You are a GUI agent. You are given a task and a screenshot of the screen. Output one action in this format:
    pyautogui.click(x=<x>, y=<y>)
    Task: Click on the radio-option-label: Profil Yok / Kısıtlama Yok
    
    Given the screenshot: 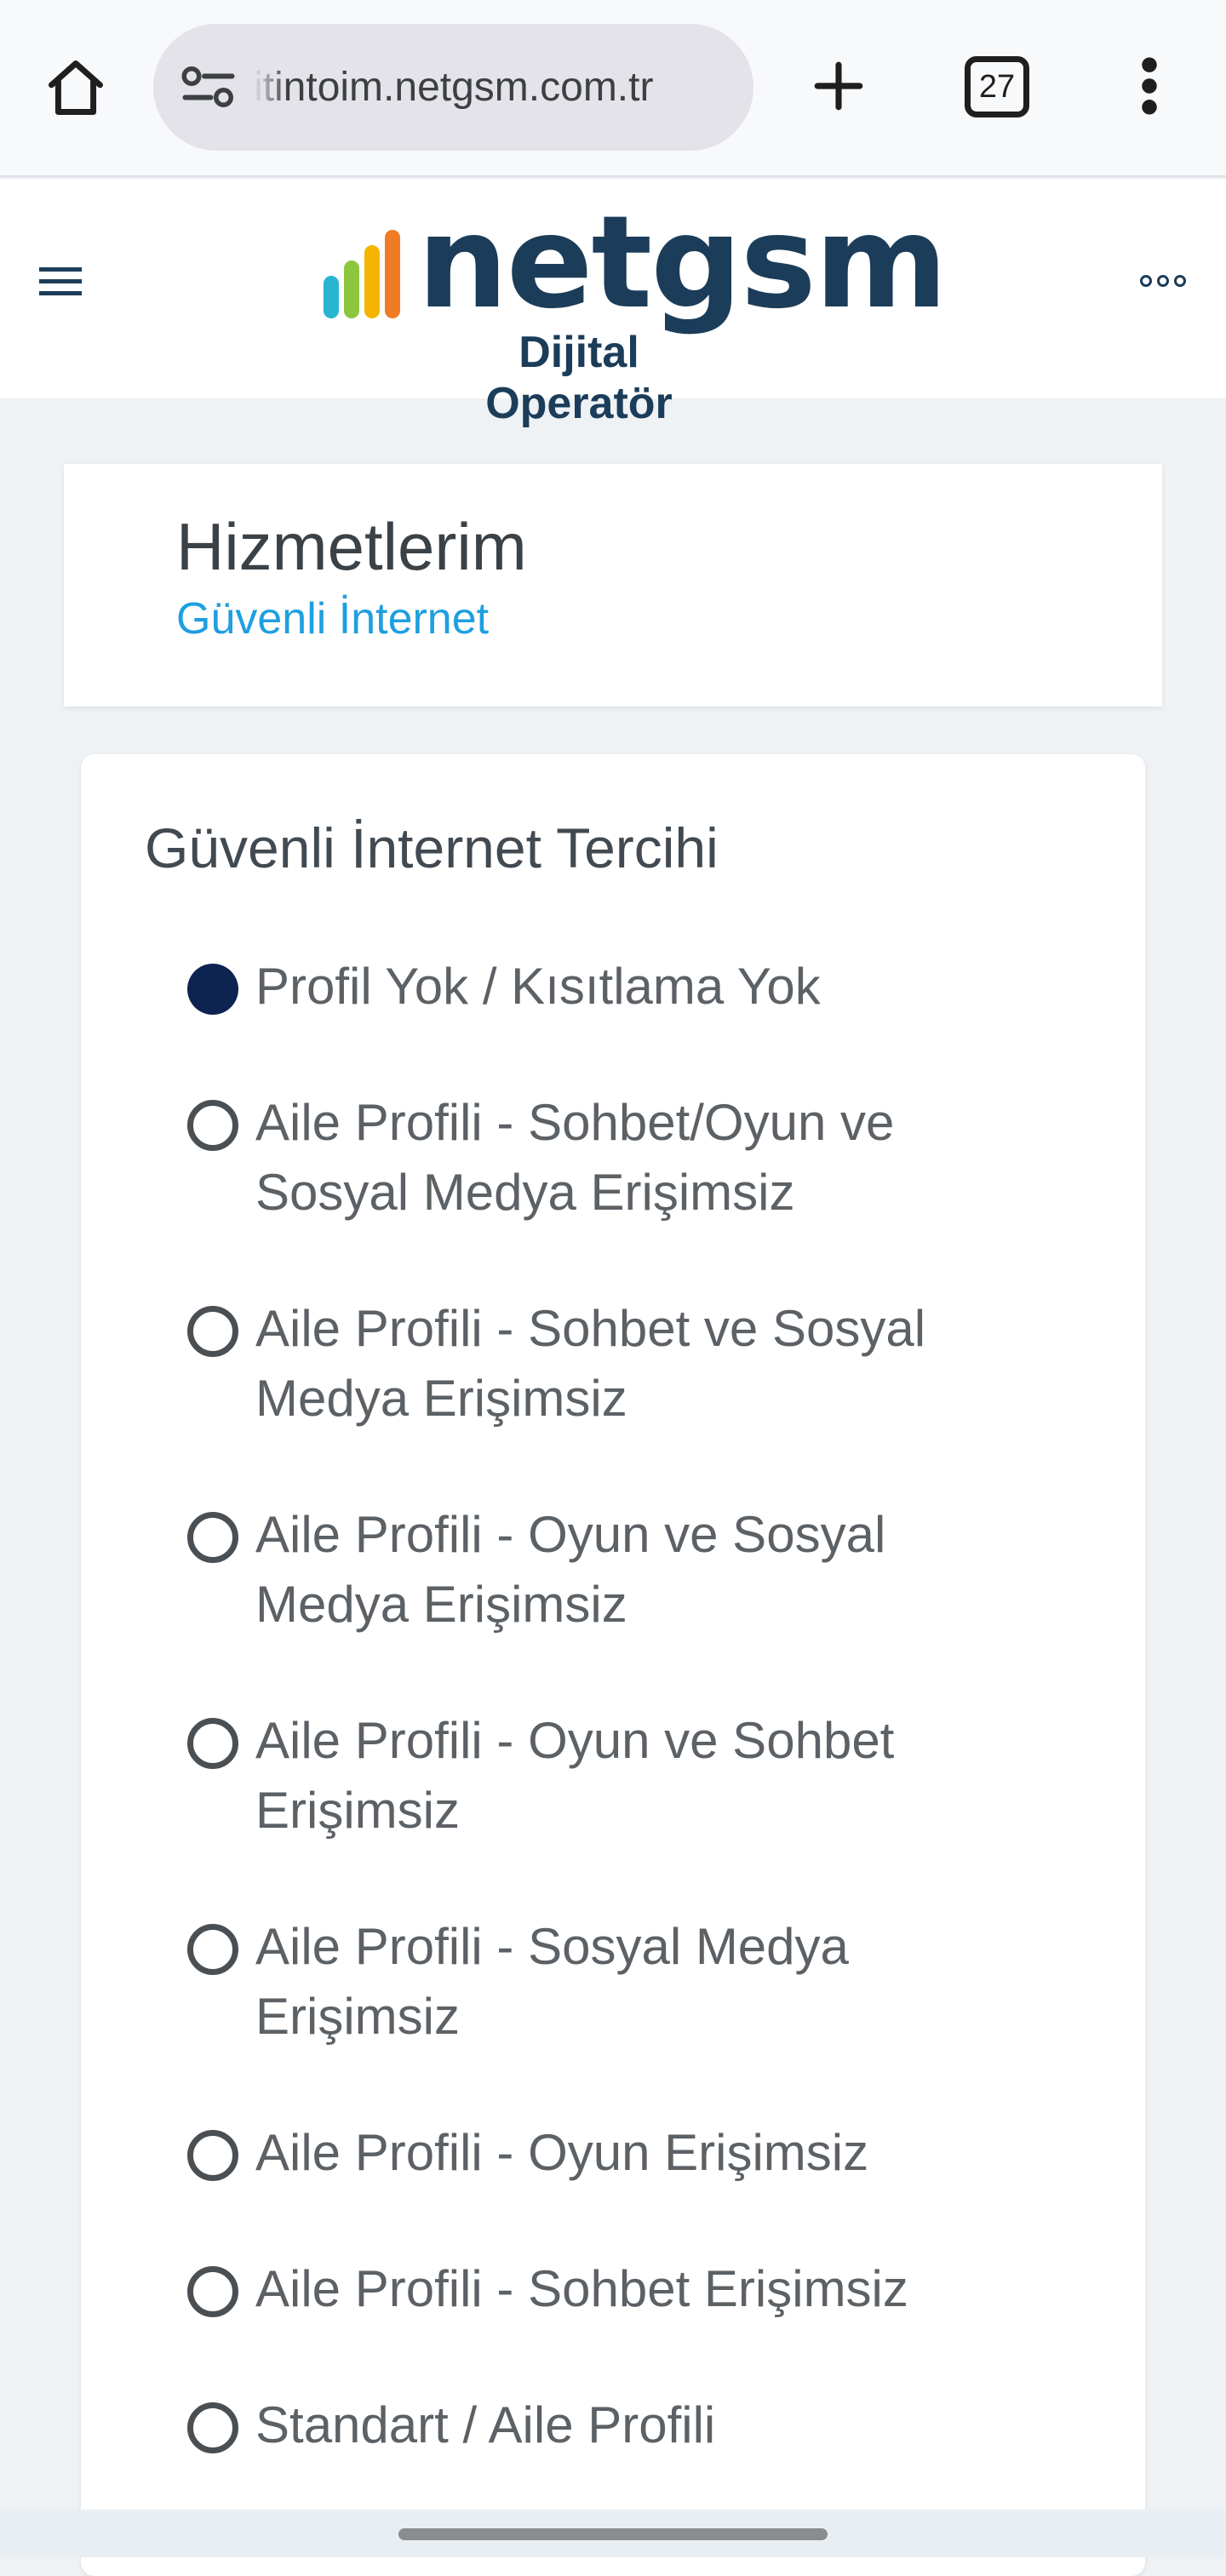 What is the action you would take?
    pyautogui.click(x=647, y=987)
    